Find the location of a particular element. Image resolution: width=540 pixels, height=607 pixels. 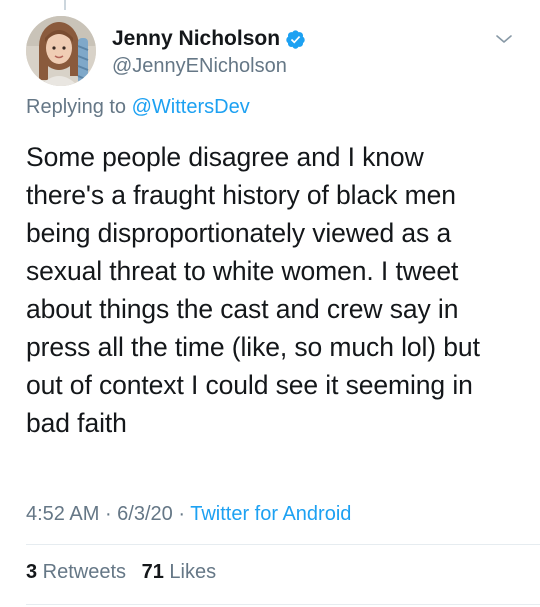

verified-badge-icon is located at coordinates (295, 39).